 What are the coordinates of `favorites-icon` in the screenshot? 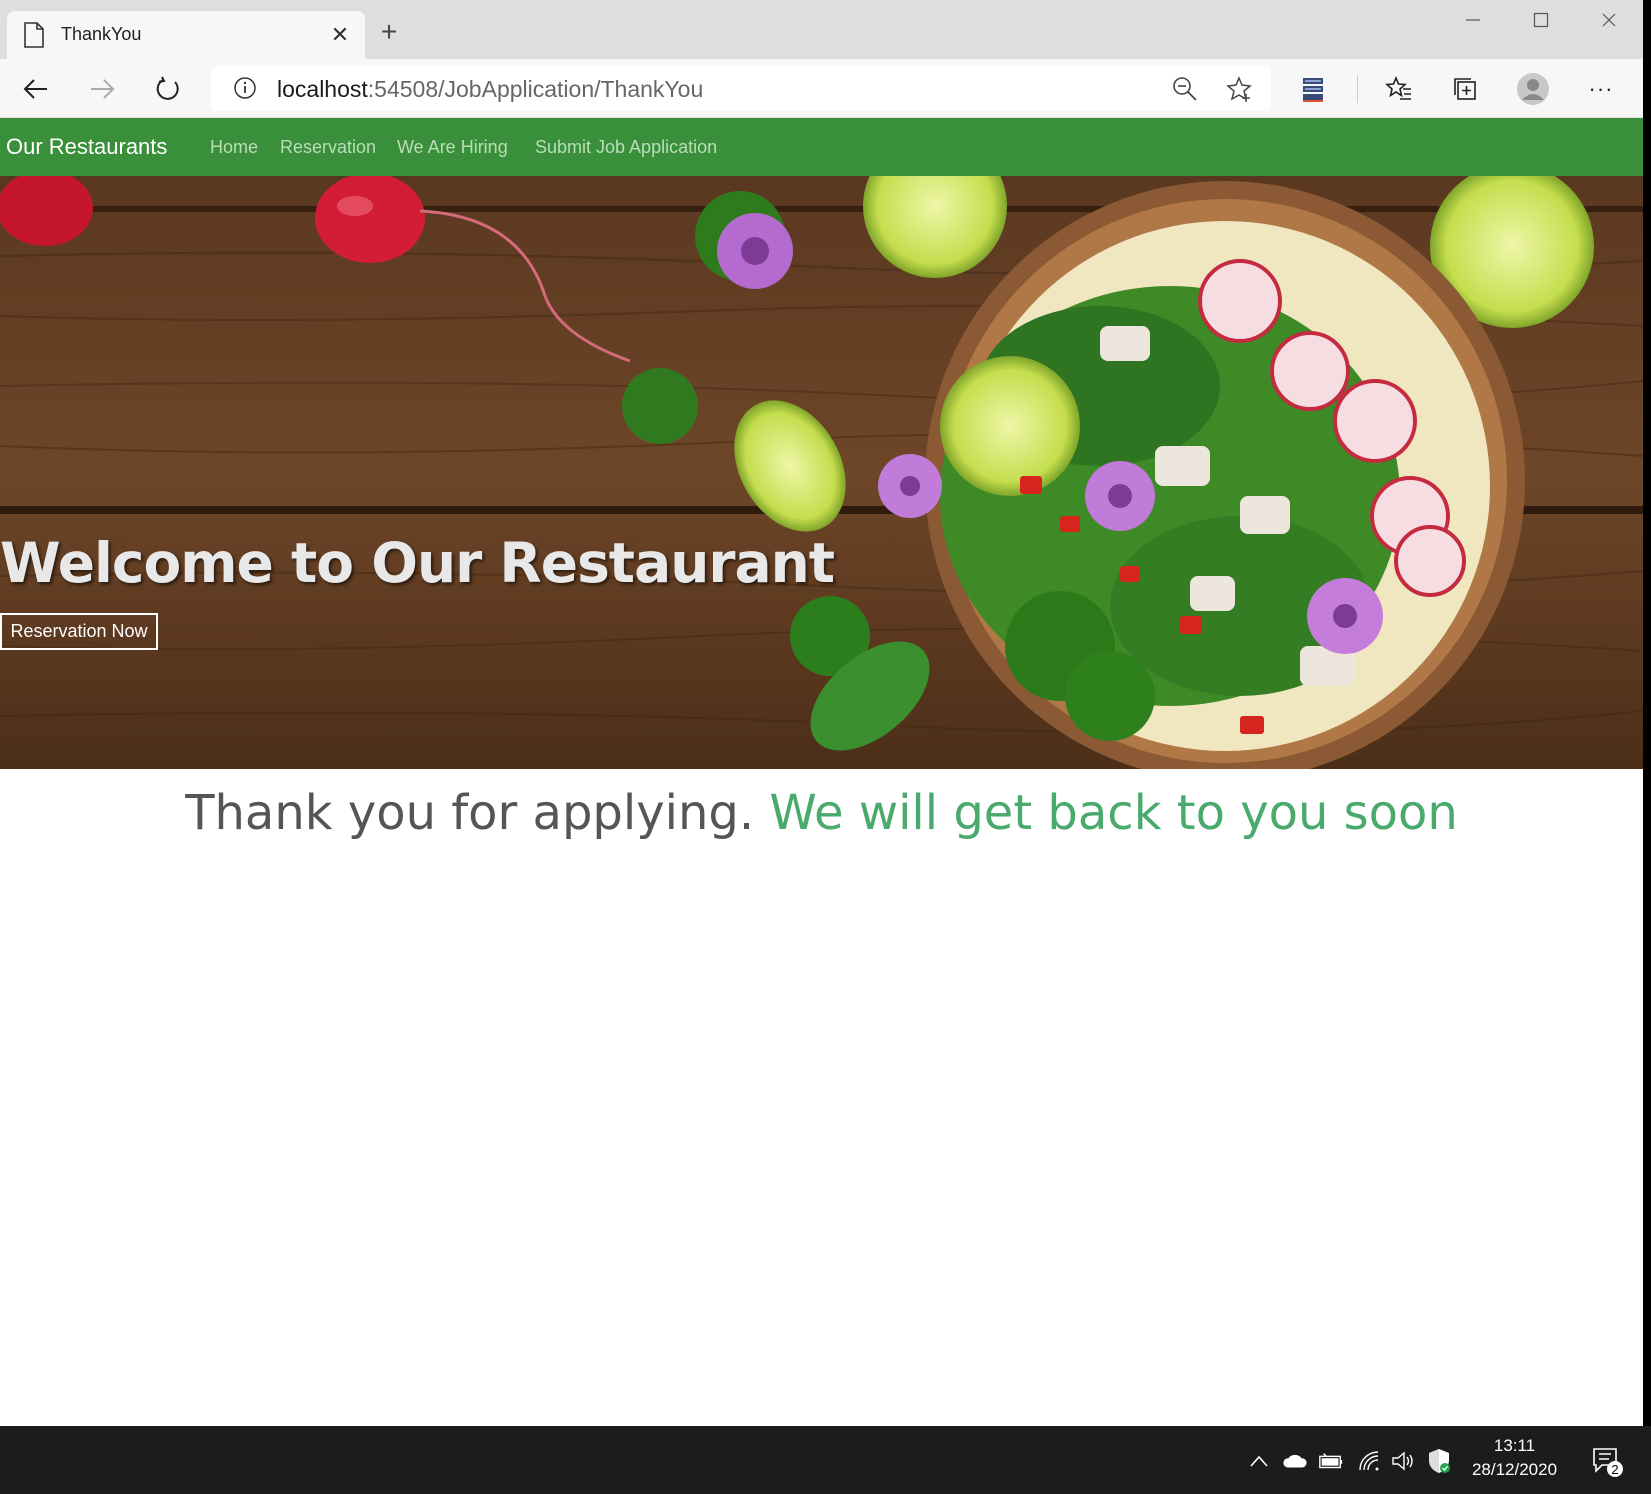 It's located at (1399, 89).